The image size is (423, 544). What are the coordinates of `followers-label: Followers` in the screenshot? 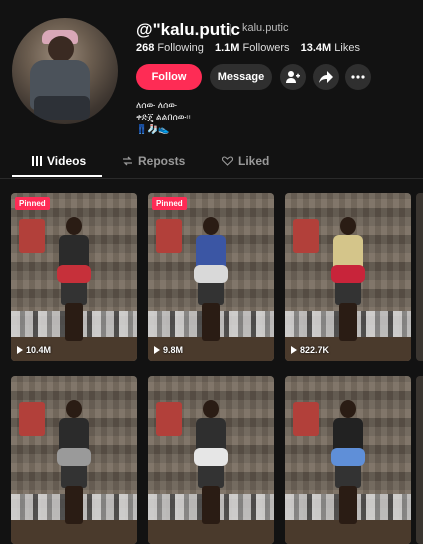 It's located at (265, 48).